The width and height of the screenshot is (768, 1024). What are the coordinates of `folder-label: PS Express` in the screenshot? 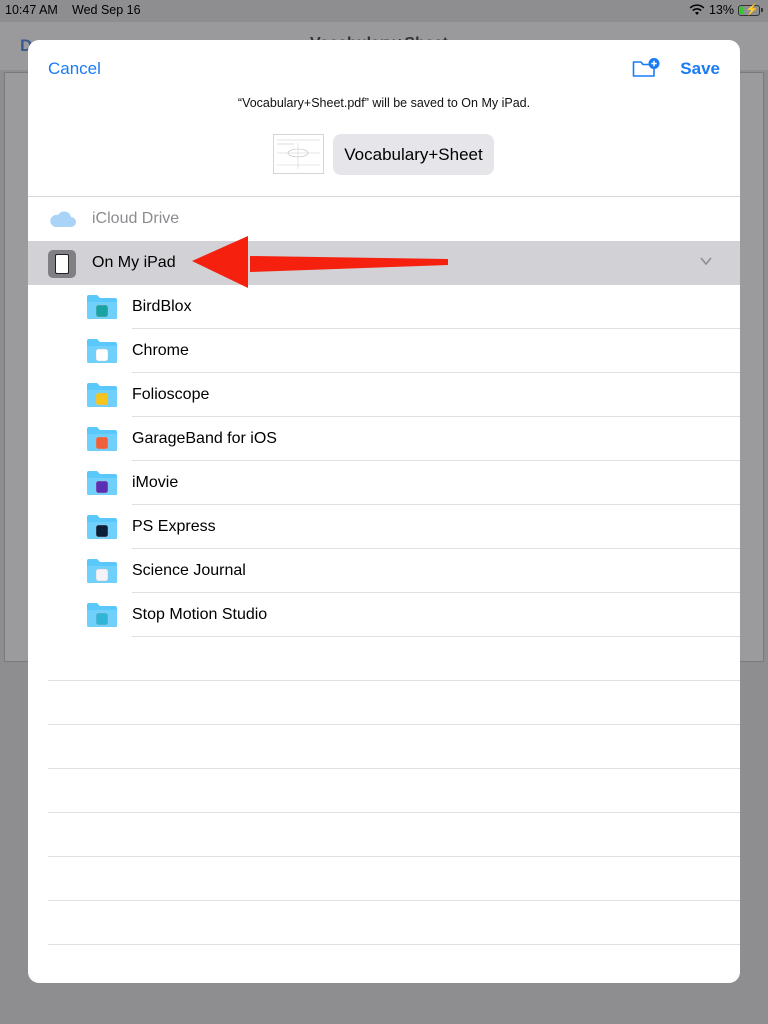 It's located at (174, 526).